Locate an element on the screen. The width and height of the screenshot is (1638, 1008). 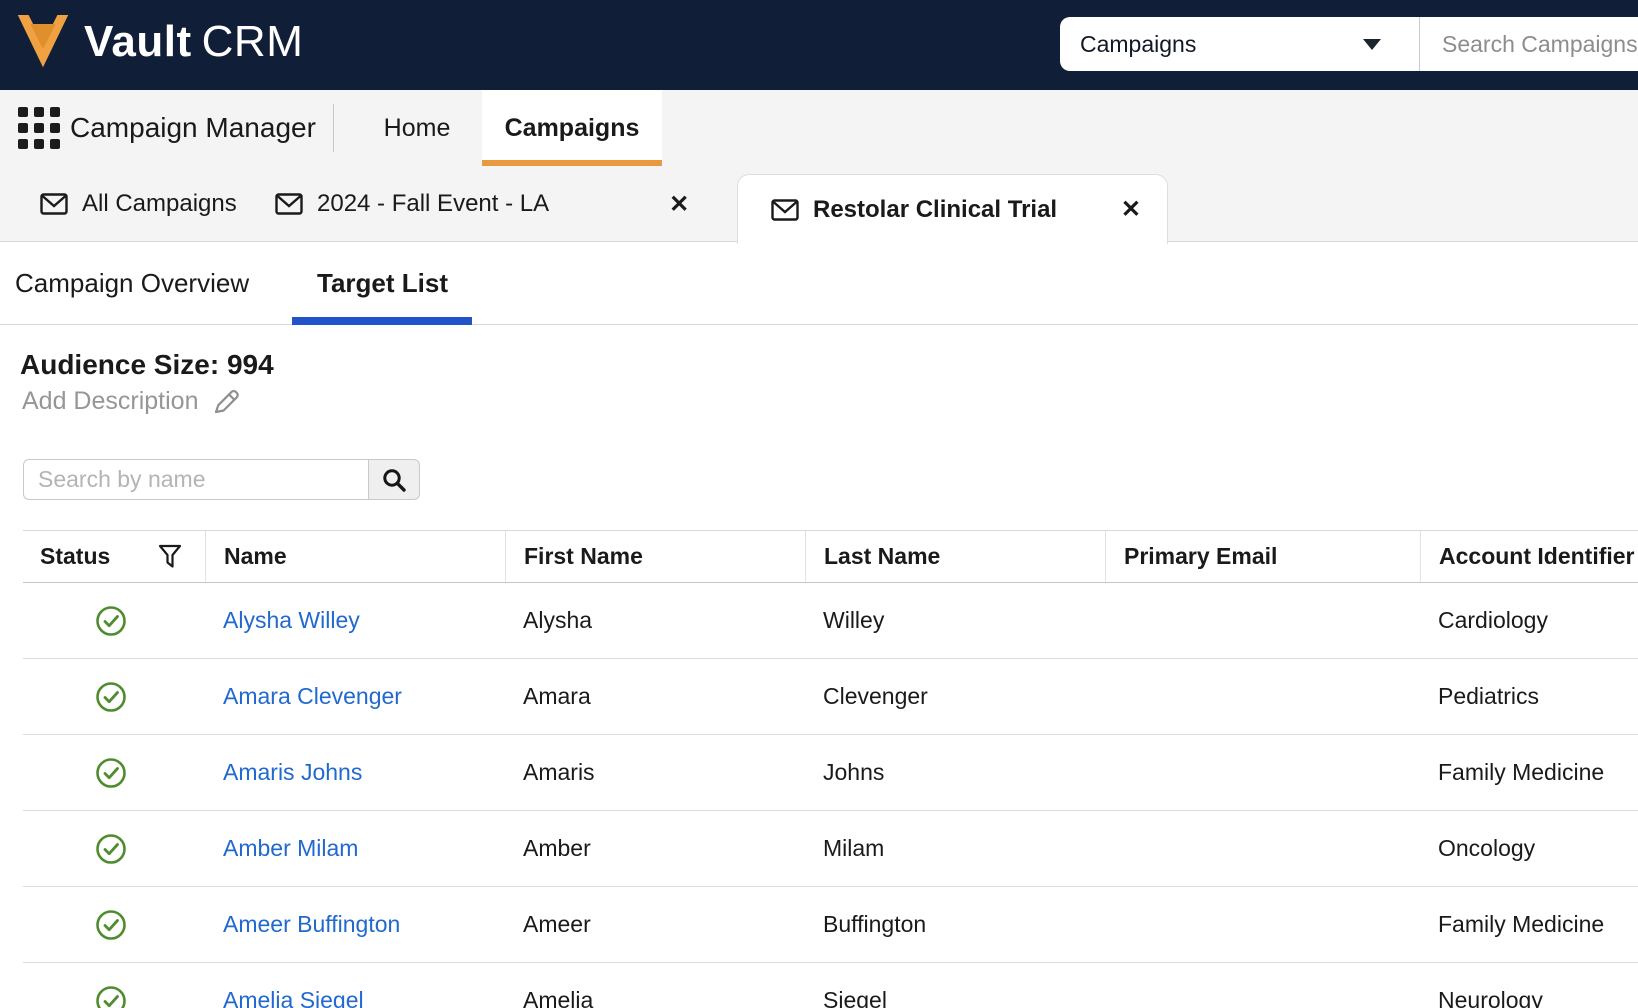
vault-logo-icon is located at coordinates (43, 42).